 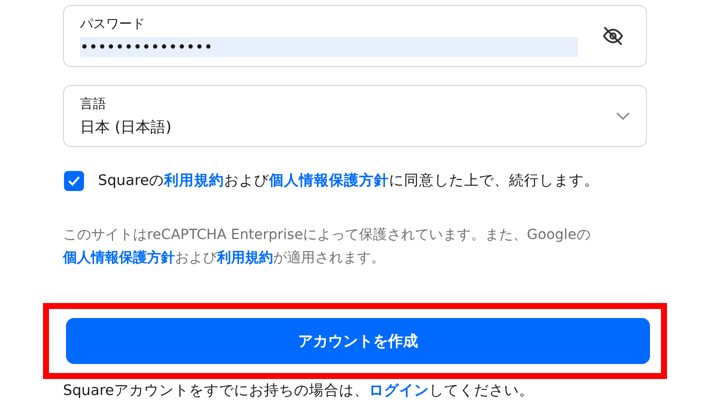 What do you see at coordinates (112, 24) in the screenshot?
I see `field-label: パスワード` at bounding box center [112, 24].